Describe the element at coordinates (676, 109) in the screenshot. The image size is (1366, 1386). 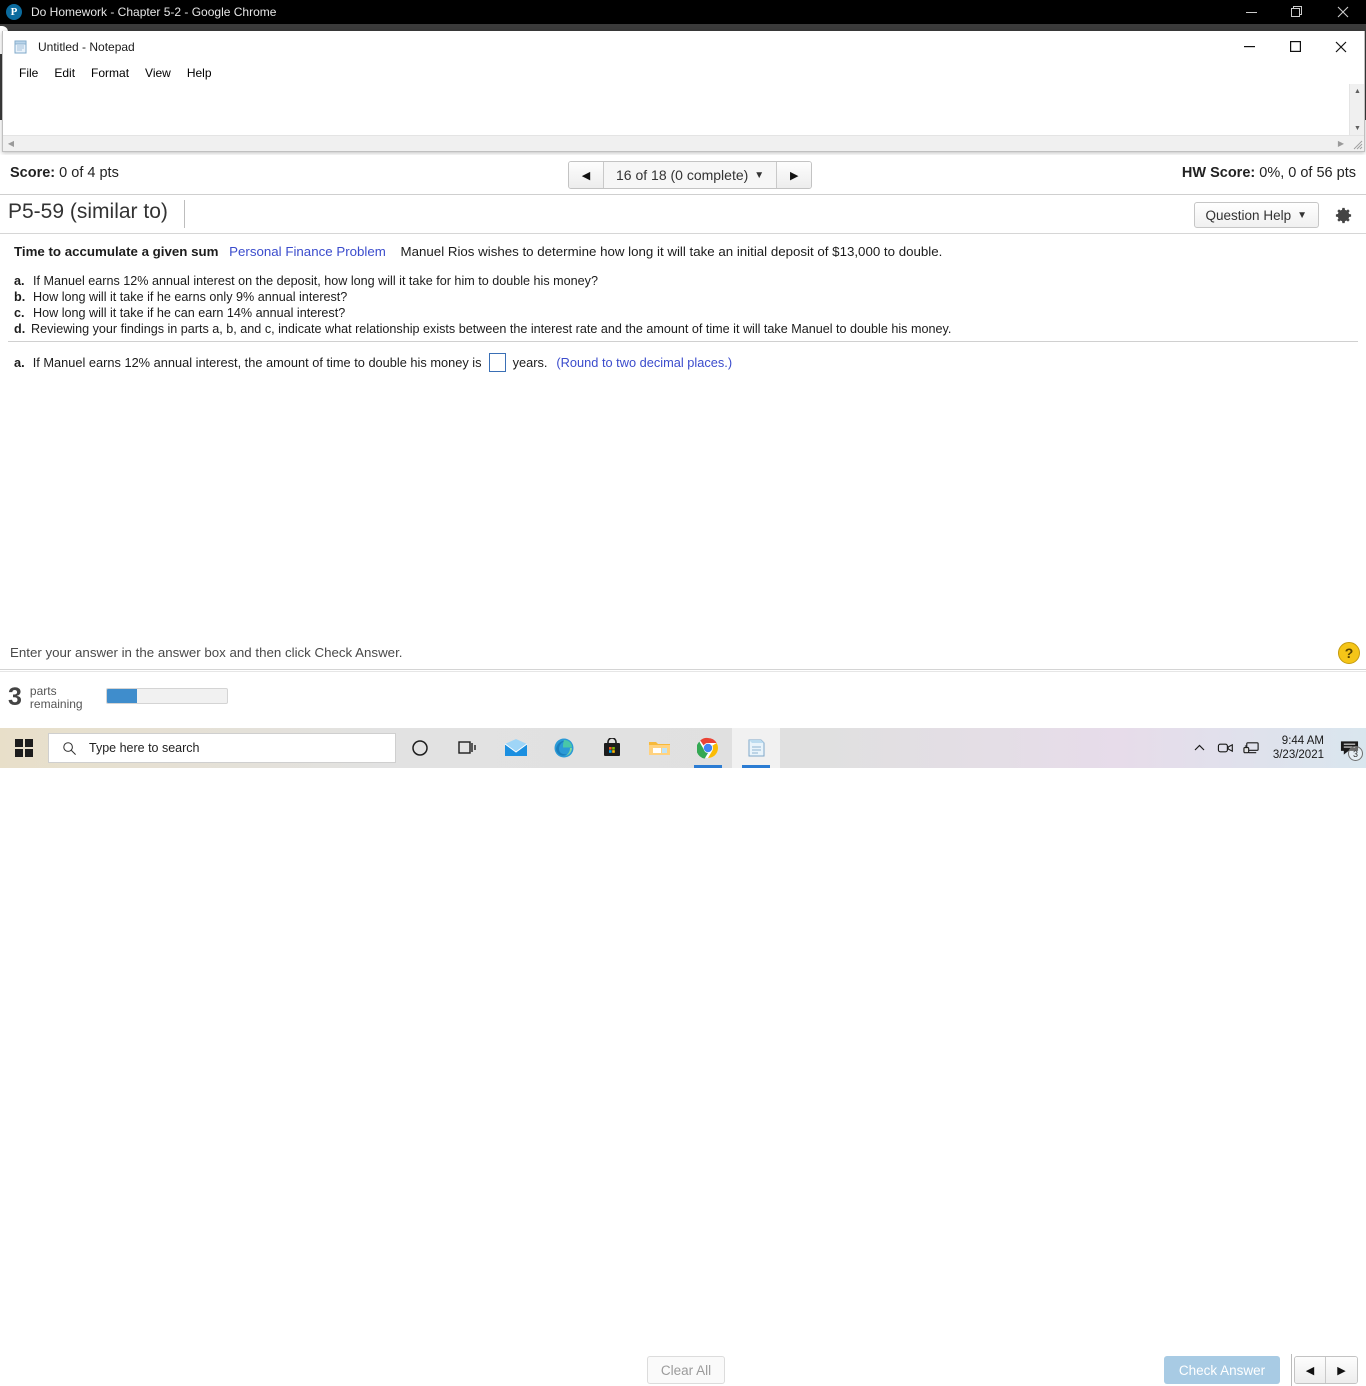
I see `notepad-text-area` at that location.